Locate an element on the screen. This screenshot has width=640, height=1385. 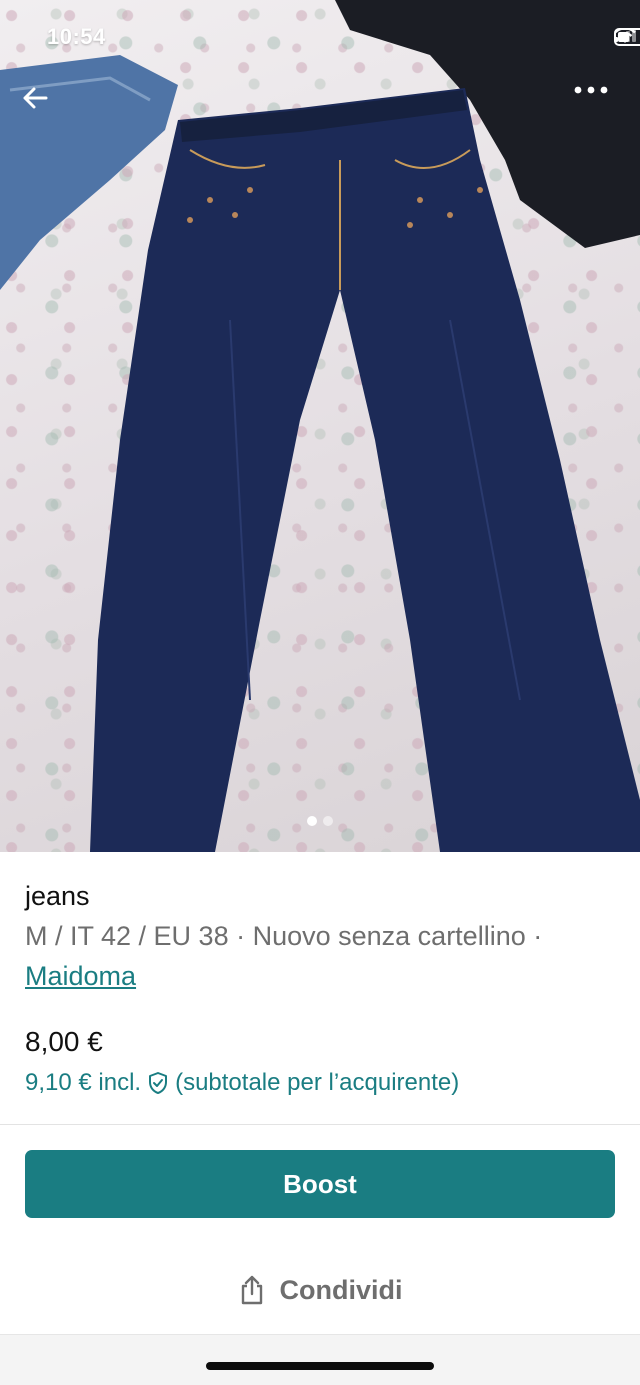
boost-button: Boost is located at coordinates (320, 1184).